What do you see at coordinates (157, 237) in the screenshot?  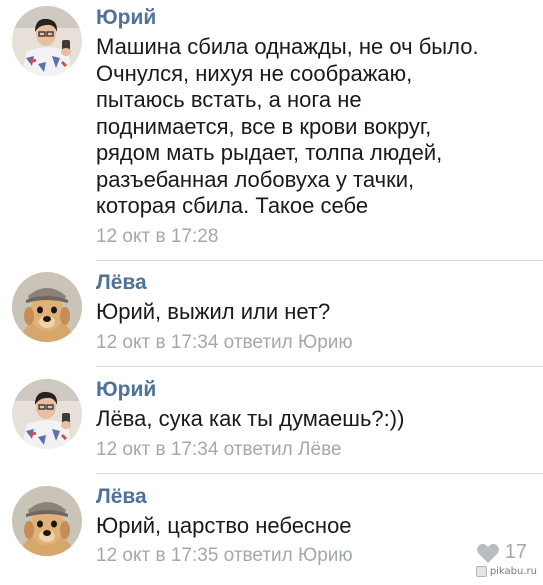 I see `comment-timestamp: 12 окт в 17:28` at bounding box center [157, 237].